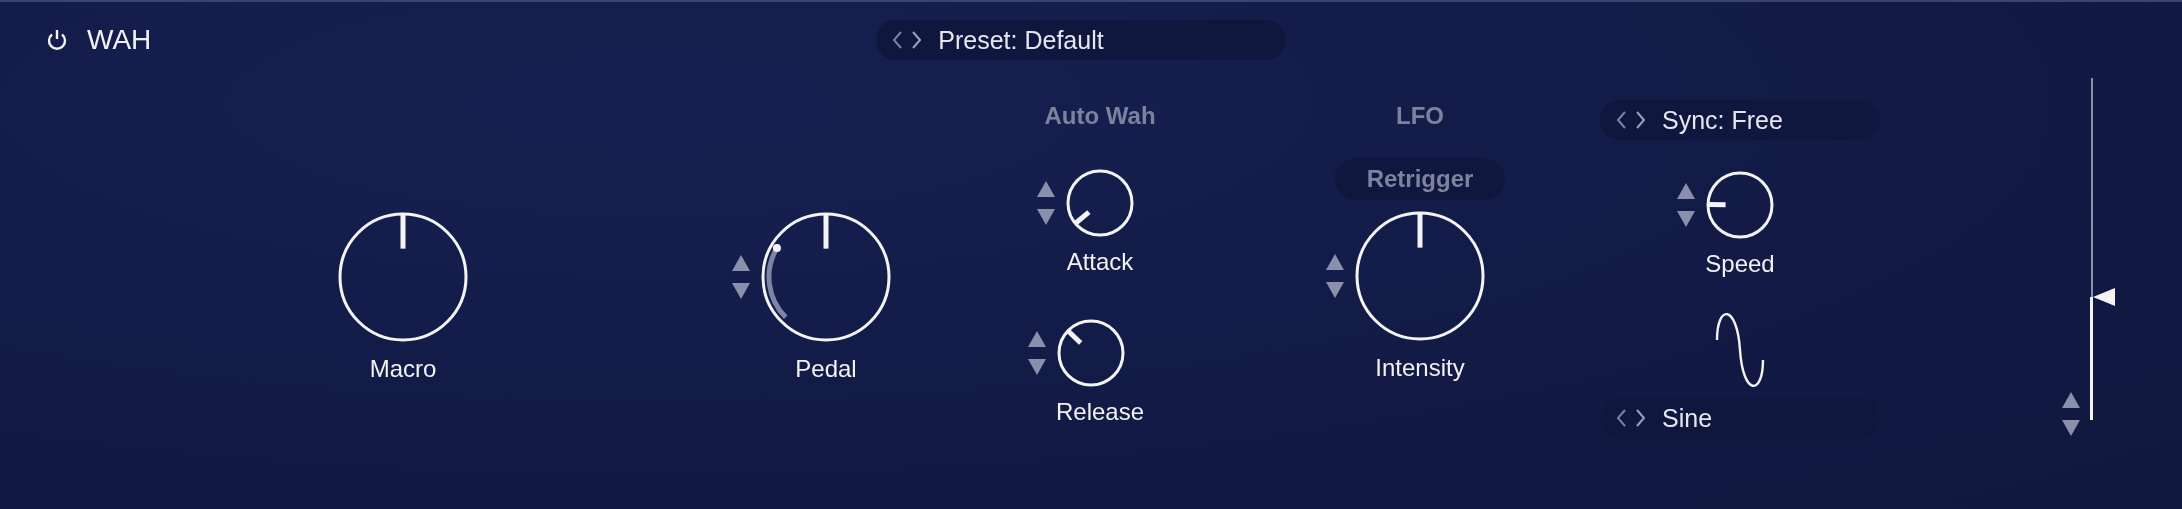  What do you see at coordinates (403, 369) in the screenshot?
I see `knob-label: Macro` at bounding box center [403, 369].